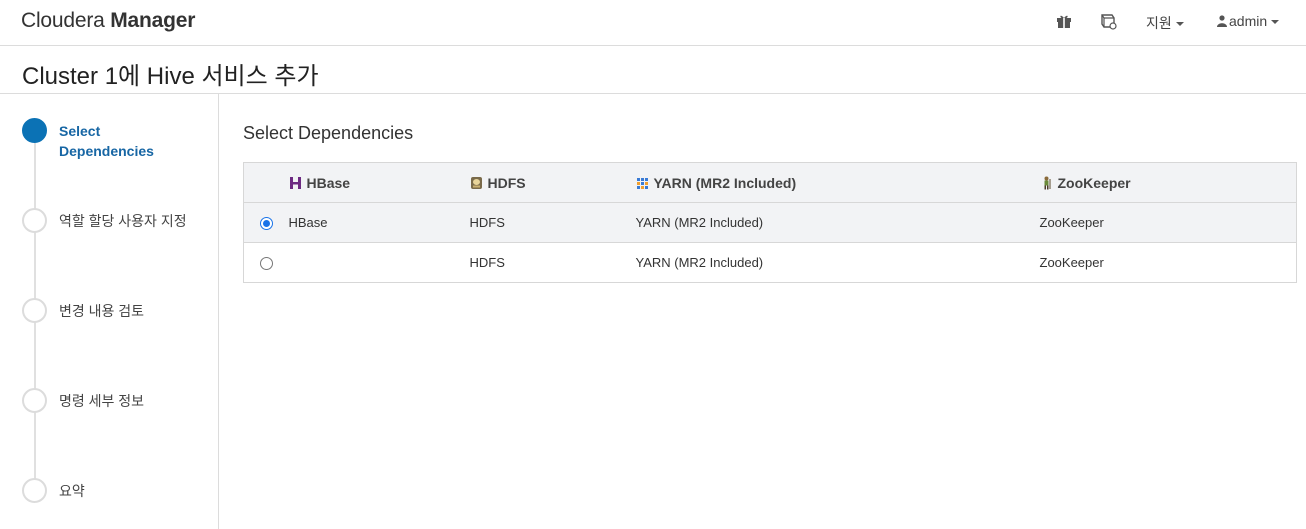  I want to click on step-label: 요약, so click(72, 491).